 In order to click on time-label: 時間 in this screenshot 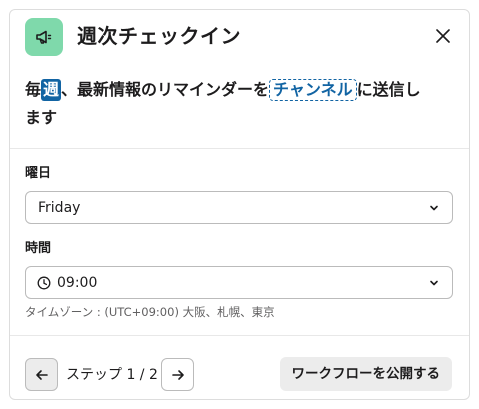, I will do `click(38, 248)`.